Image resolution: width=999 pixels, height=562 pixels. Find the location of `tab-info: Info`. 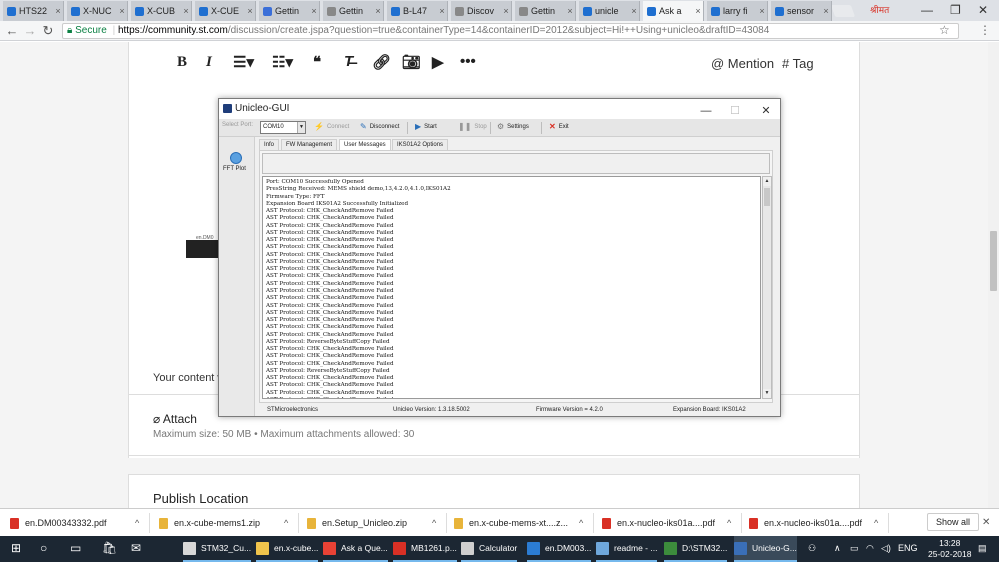

tab-info: Info is located at coordinates (269, 144).